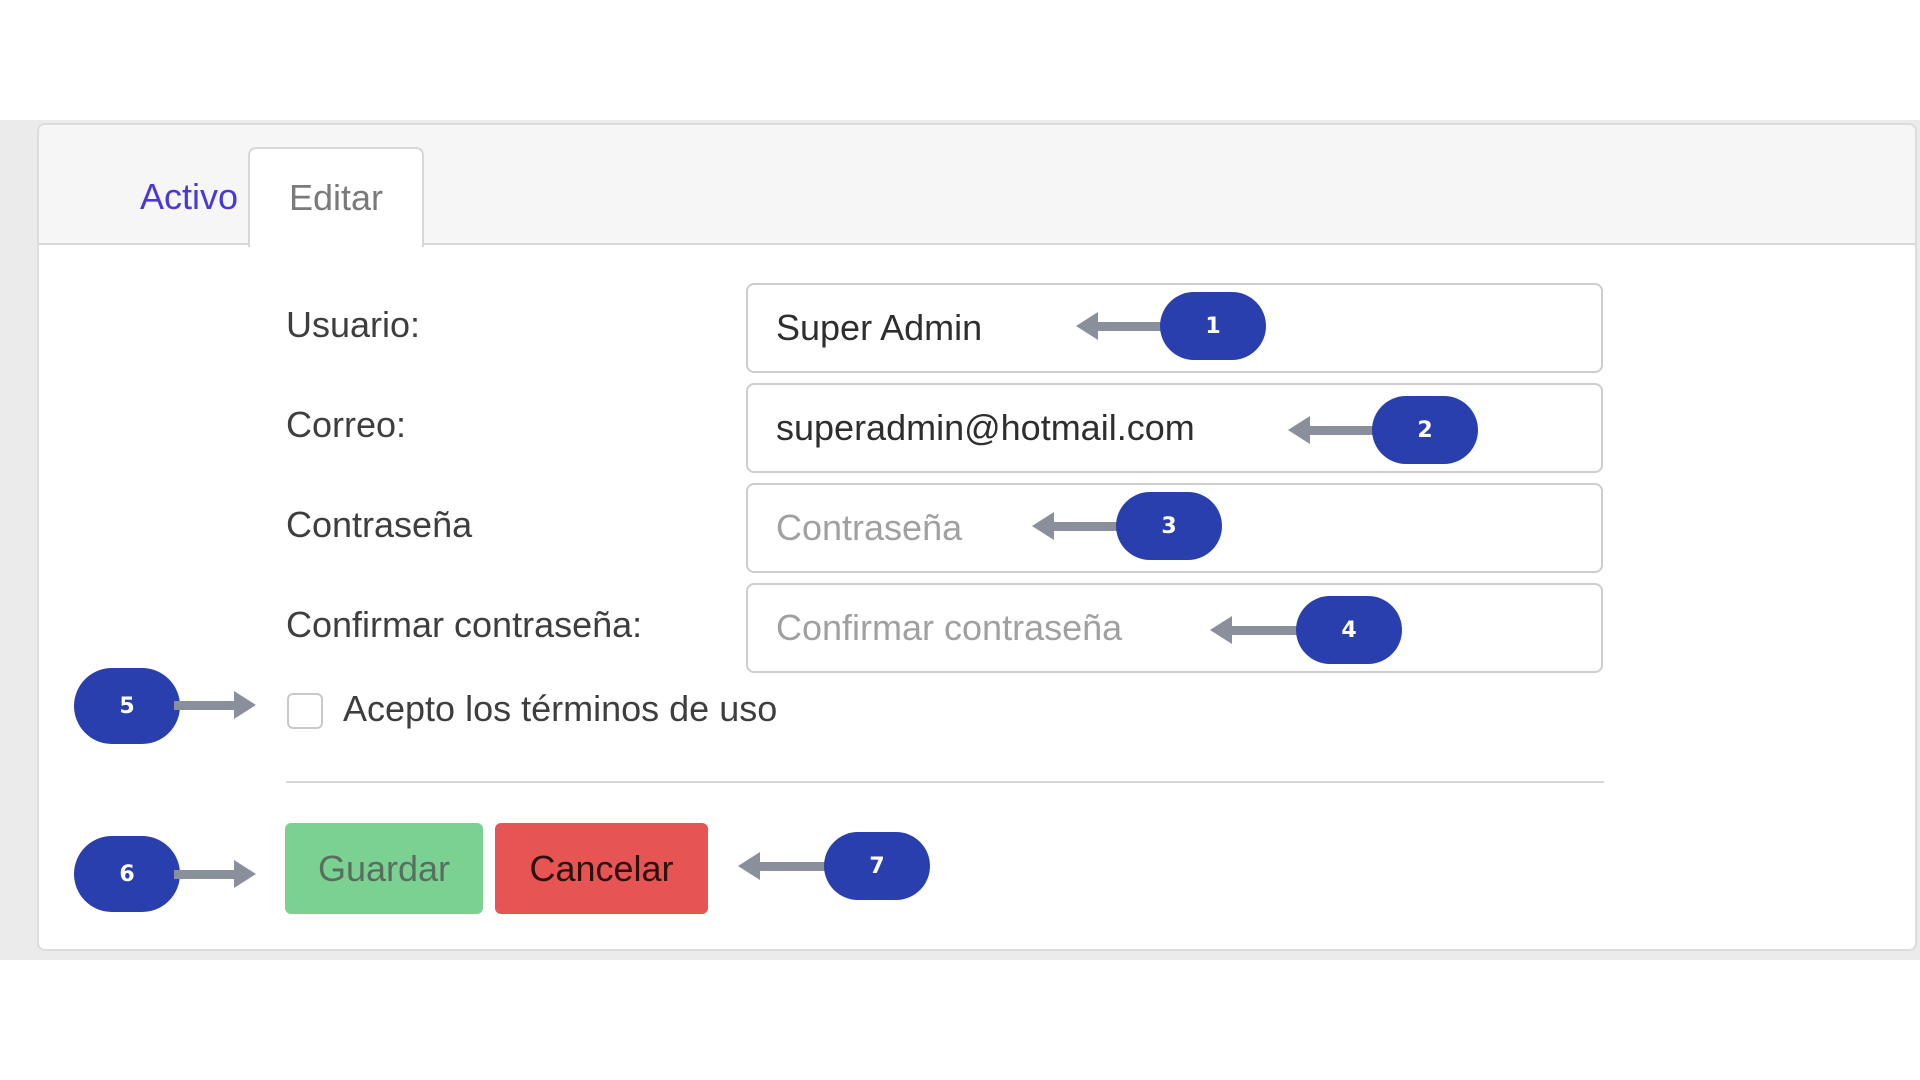 The width and height of the screenshot is (1920, 1080). Describe the element at coordinates (205, 705) in the screenshot. I see `callout-5-line` at that location.